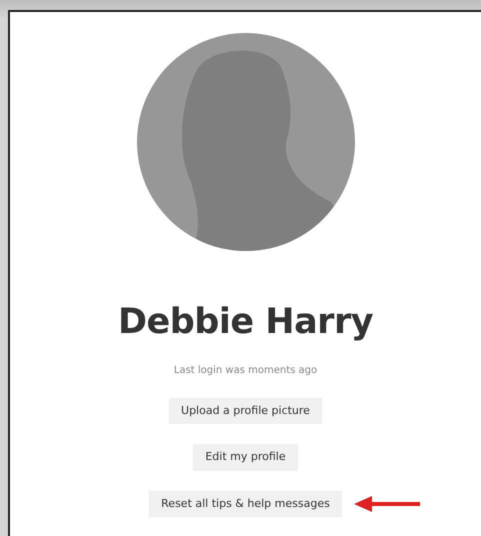  What do you see at coordinates (246, 322) in the screenshot?
I see `user-name: Debbie Harry` at bounding box center [246, 322].